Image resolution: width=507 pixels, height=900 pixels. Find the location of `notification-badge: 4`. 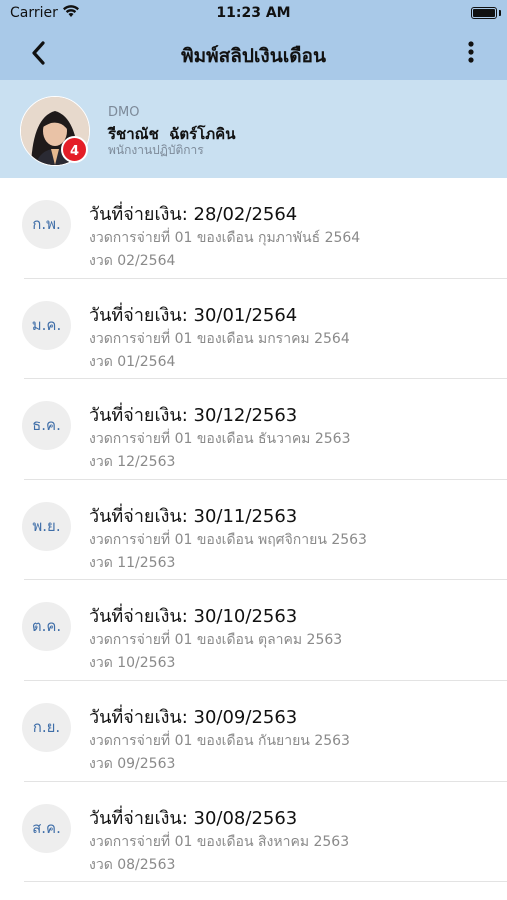

notification-badge: 4 is located at coordinates (74, 149).